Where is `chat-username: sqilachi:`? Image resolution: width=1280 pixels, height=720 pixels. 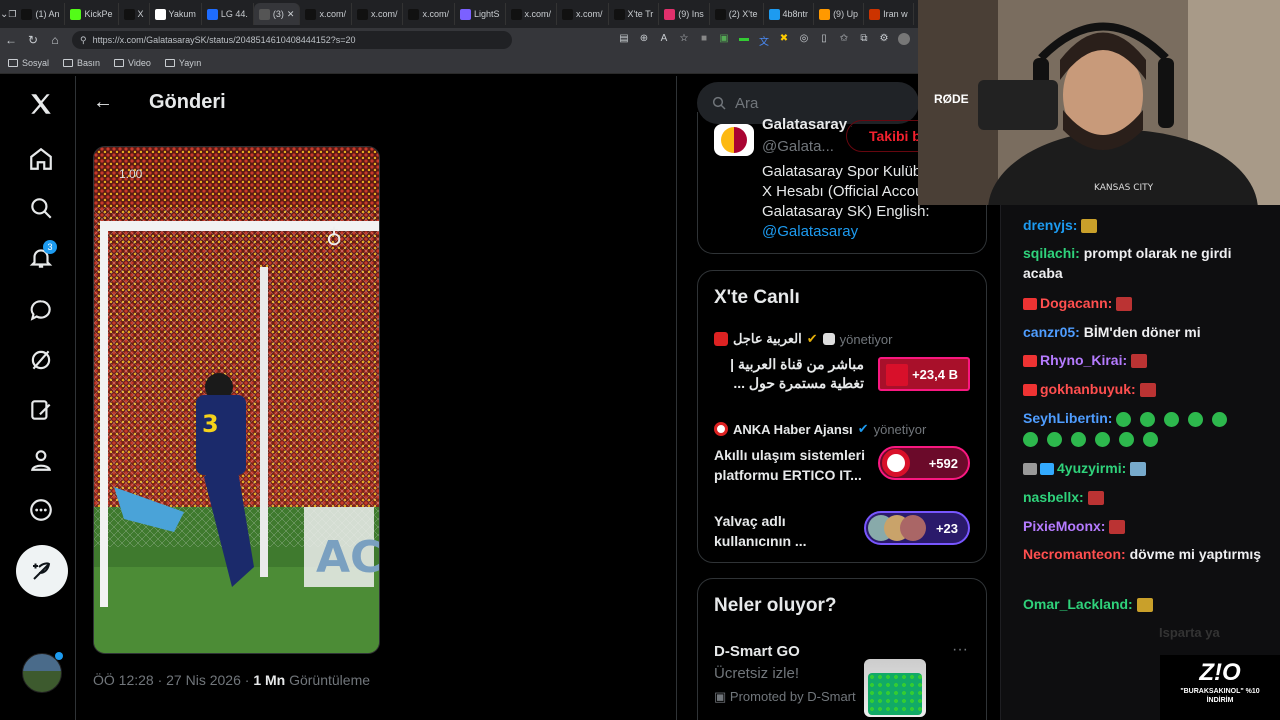 chat-username: sqilachi: is located at coordinates (1051, 253).